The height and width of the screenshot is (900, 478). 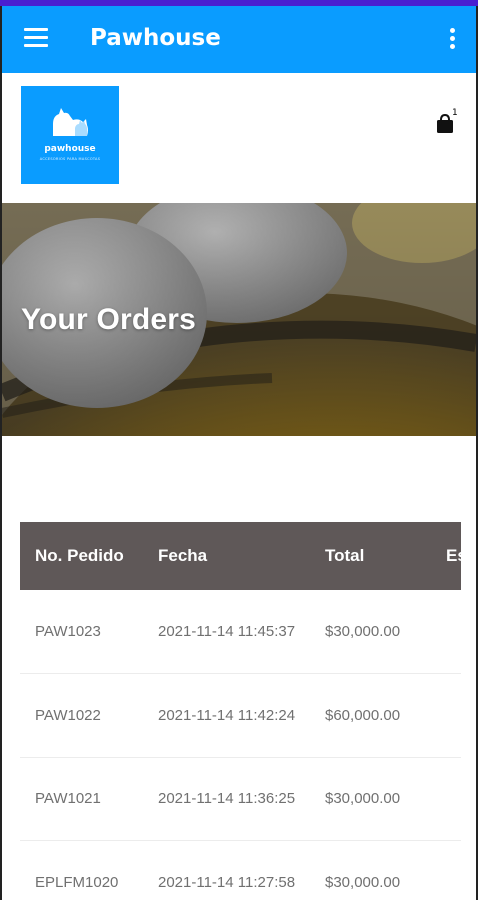 What do you see at coordinates (227, 882) in the screenshot?
I see `order-date-cell: 2021-11-14 11:27:58` at bounding box center [227, 882].